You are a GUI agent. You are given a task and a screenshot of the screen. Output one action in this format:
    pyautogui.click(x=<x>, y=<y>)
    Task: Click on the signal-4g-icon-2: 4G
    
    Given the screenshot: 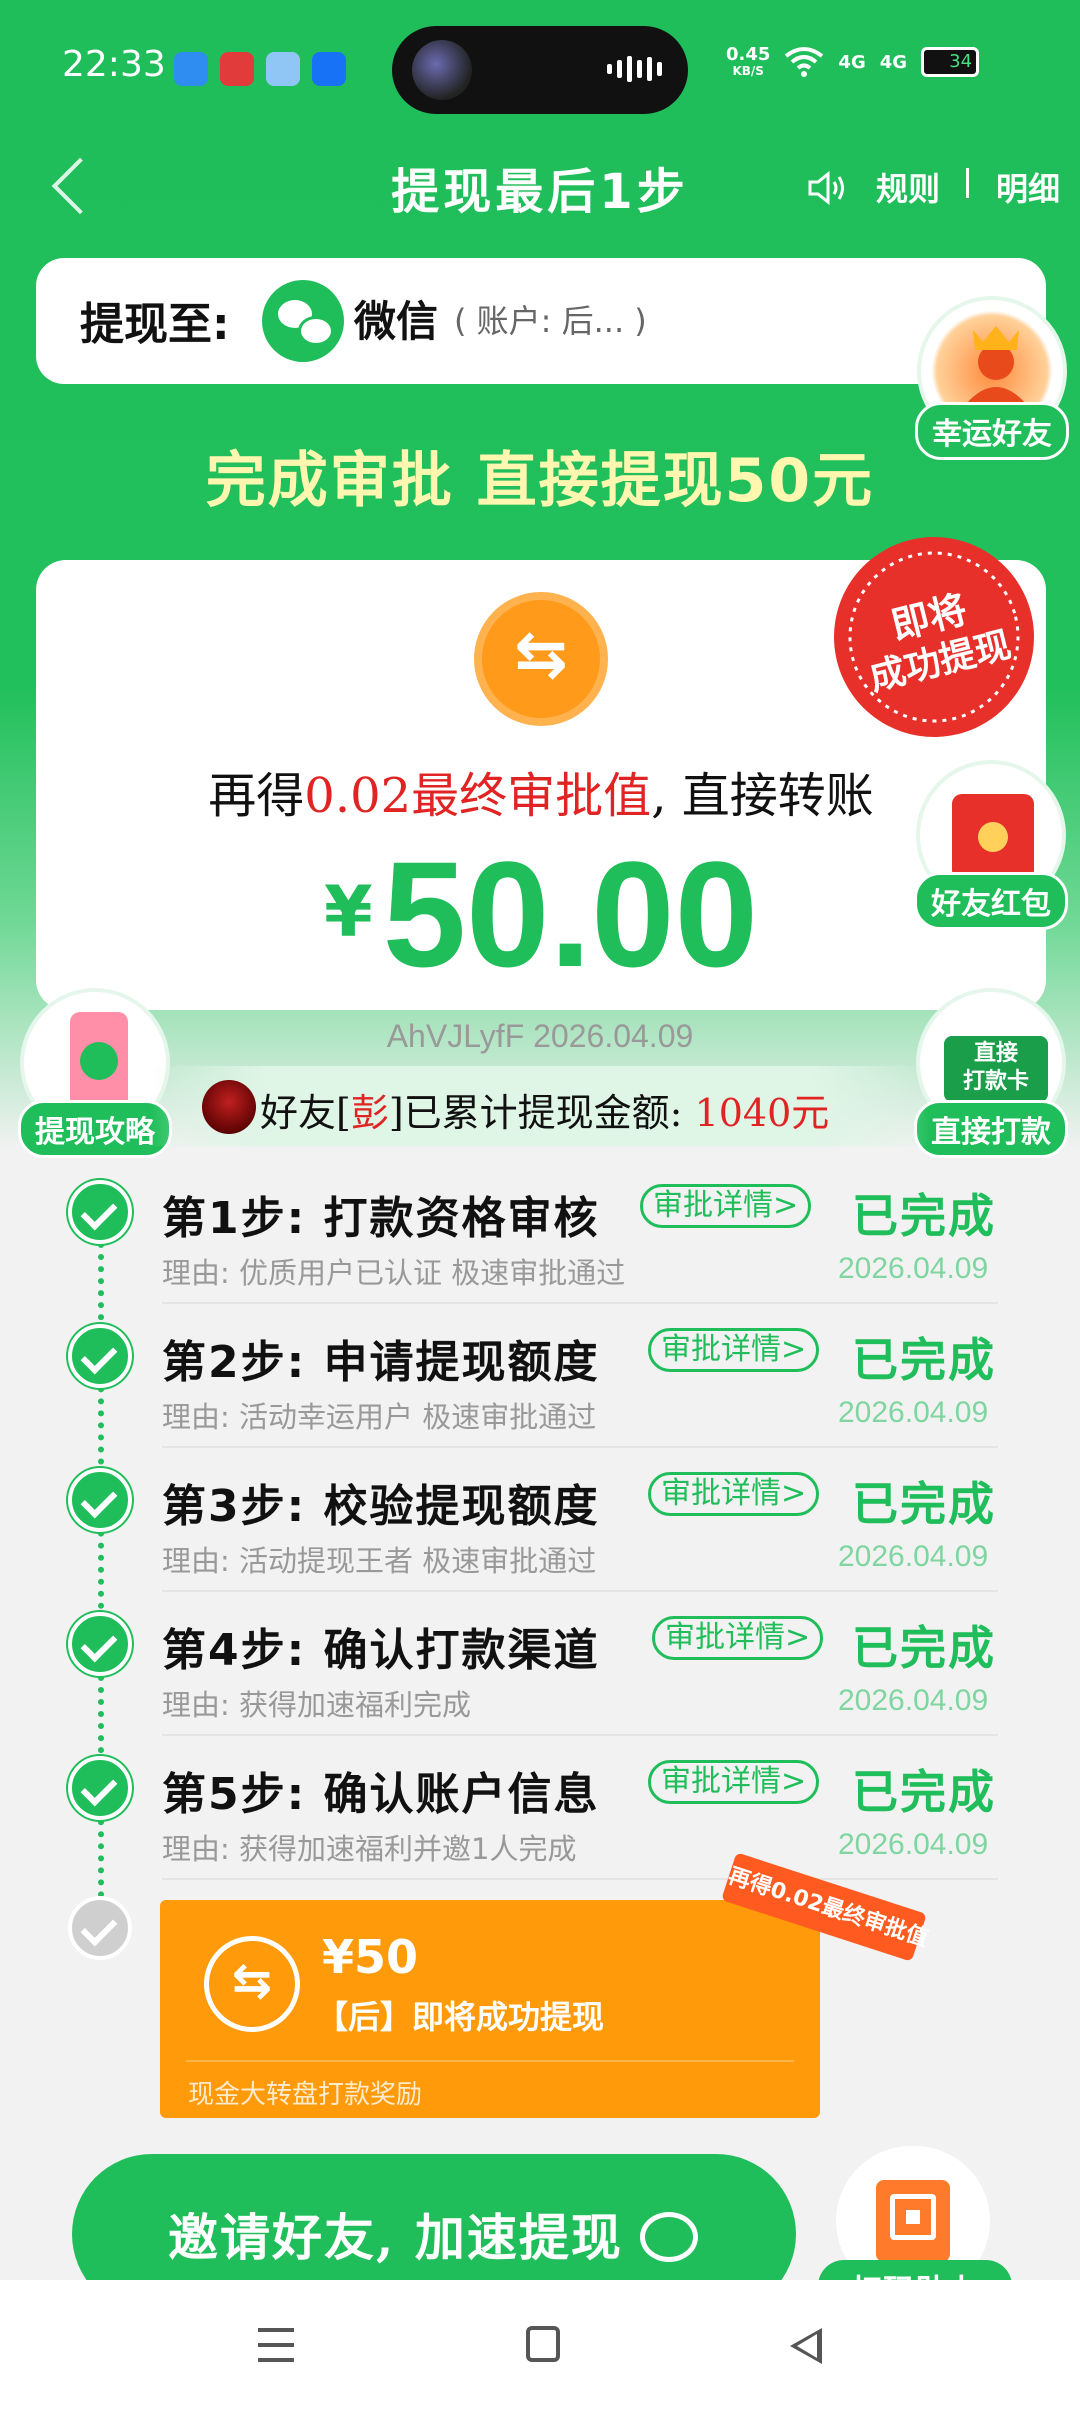 What is the action you would take?
    pyautogui.click(x=893, y=62)
    